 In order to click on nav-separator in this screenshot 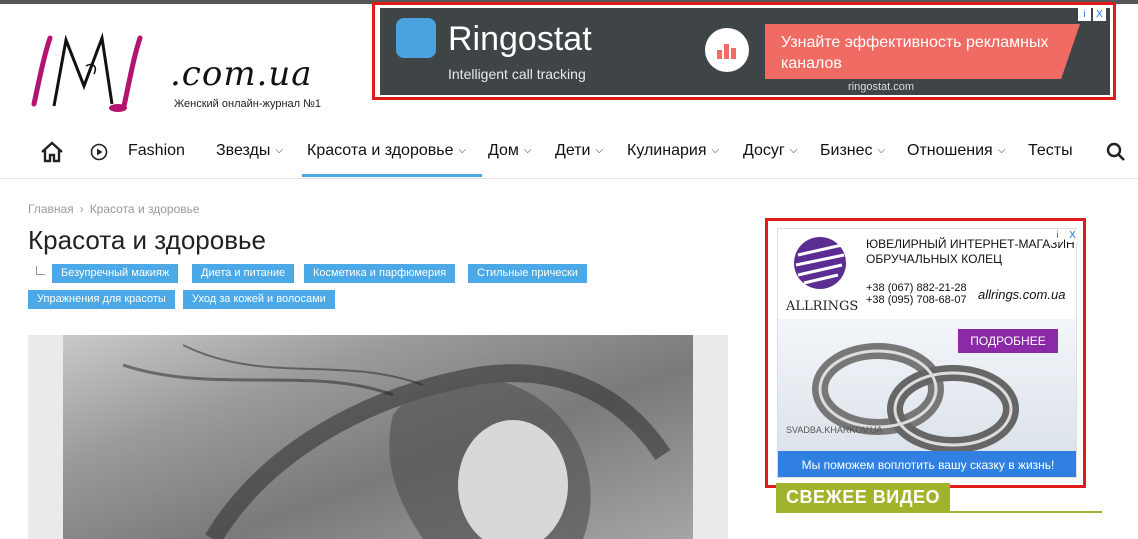, I will do `click(569, 178)`.